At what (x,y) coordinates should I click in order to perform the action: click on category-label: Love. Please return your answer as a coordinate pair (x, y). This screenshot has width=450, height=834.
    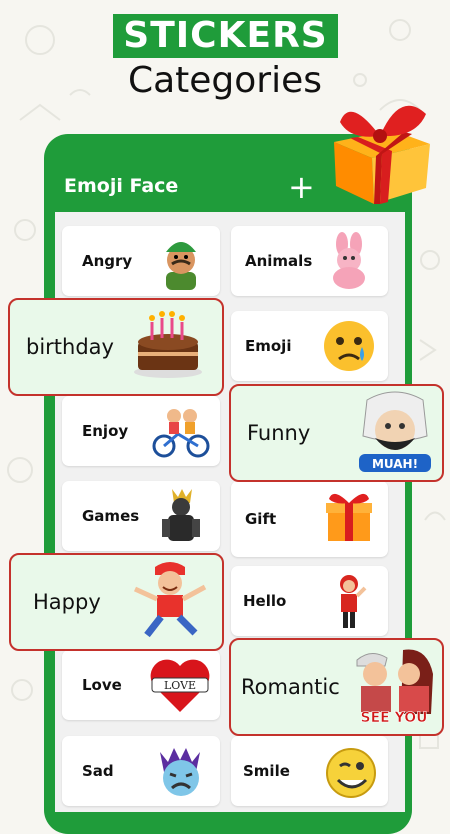
    Looking at the image, I should click on (102, 685).